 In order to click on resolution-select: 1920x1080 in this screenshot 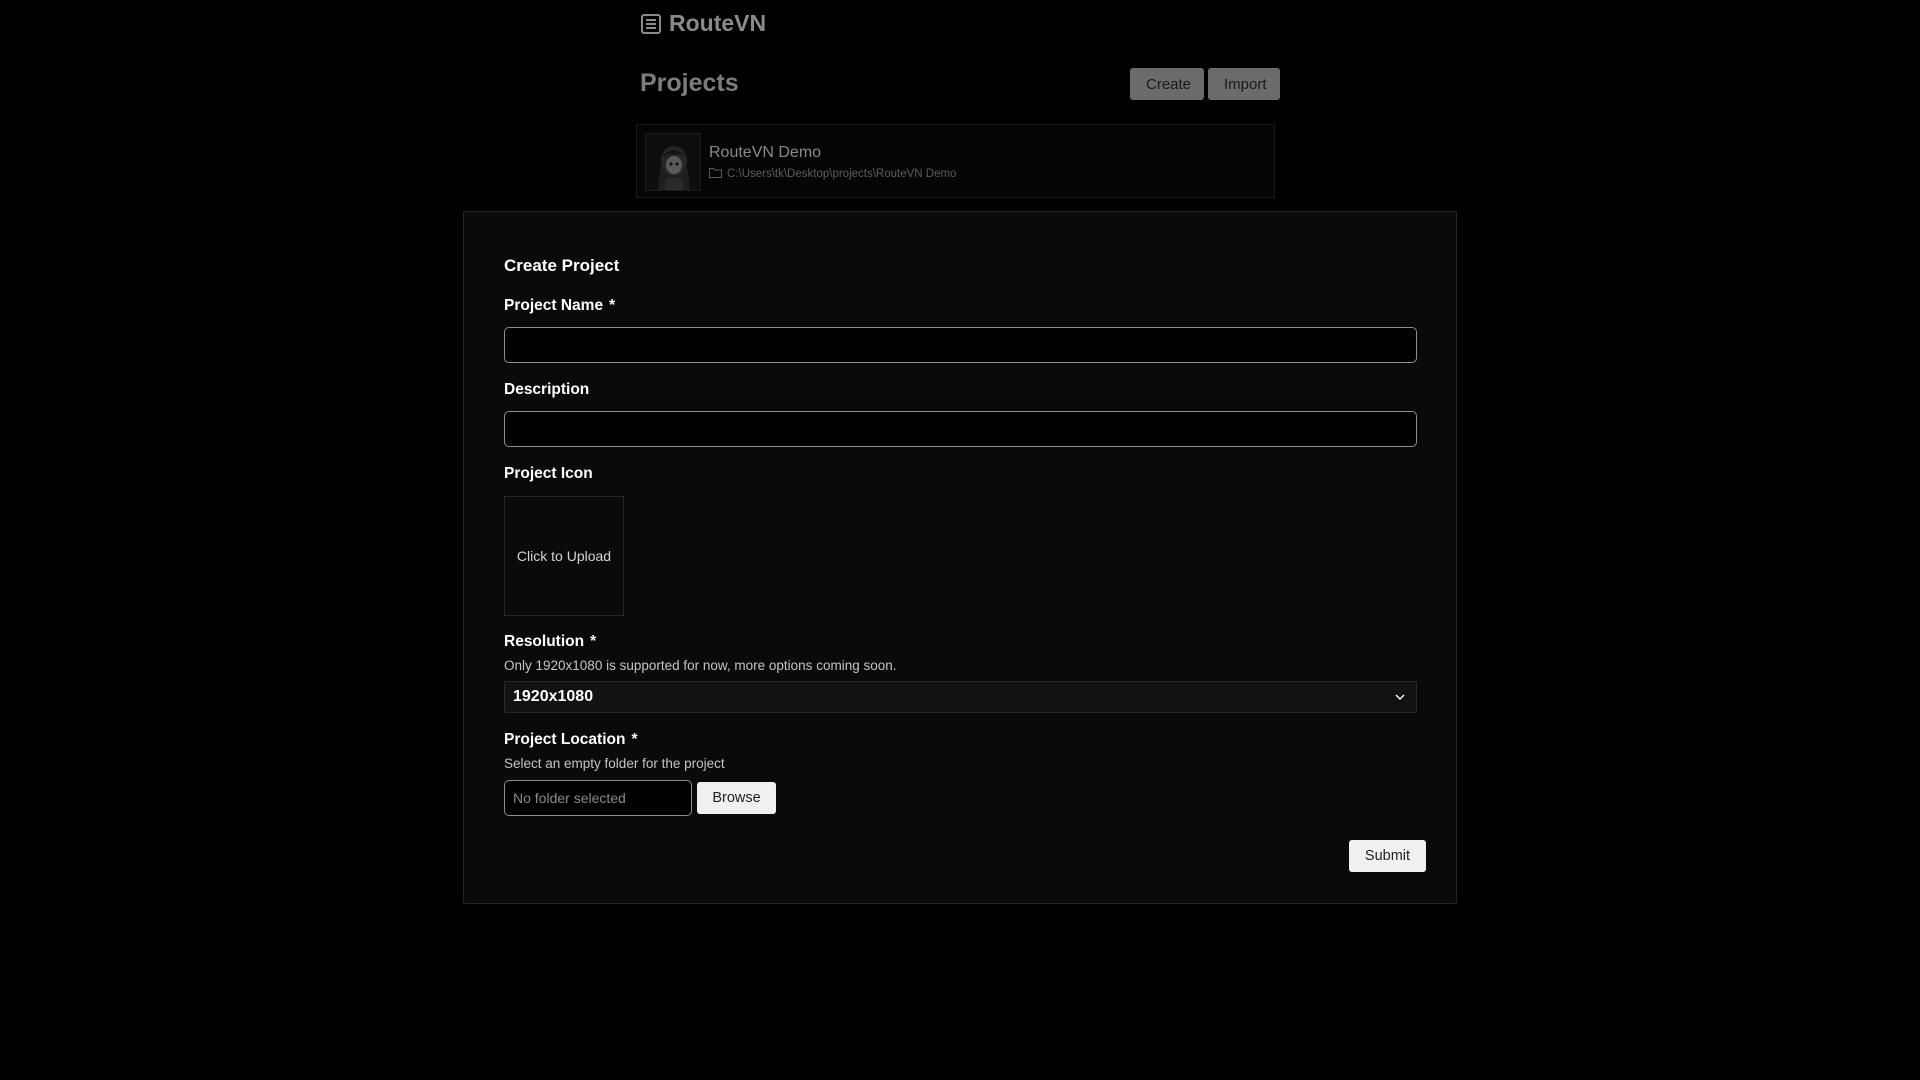, I will do `click(960, 697)`.